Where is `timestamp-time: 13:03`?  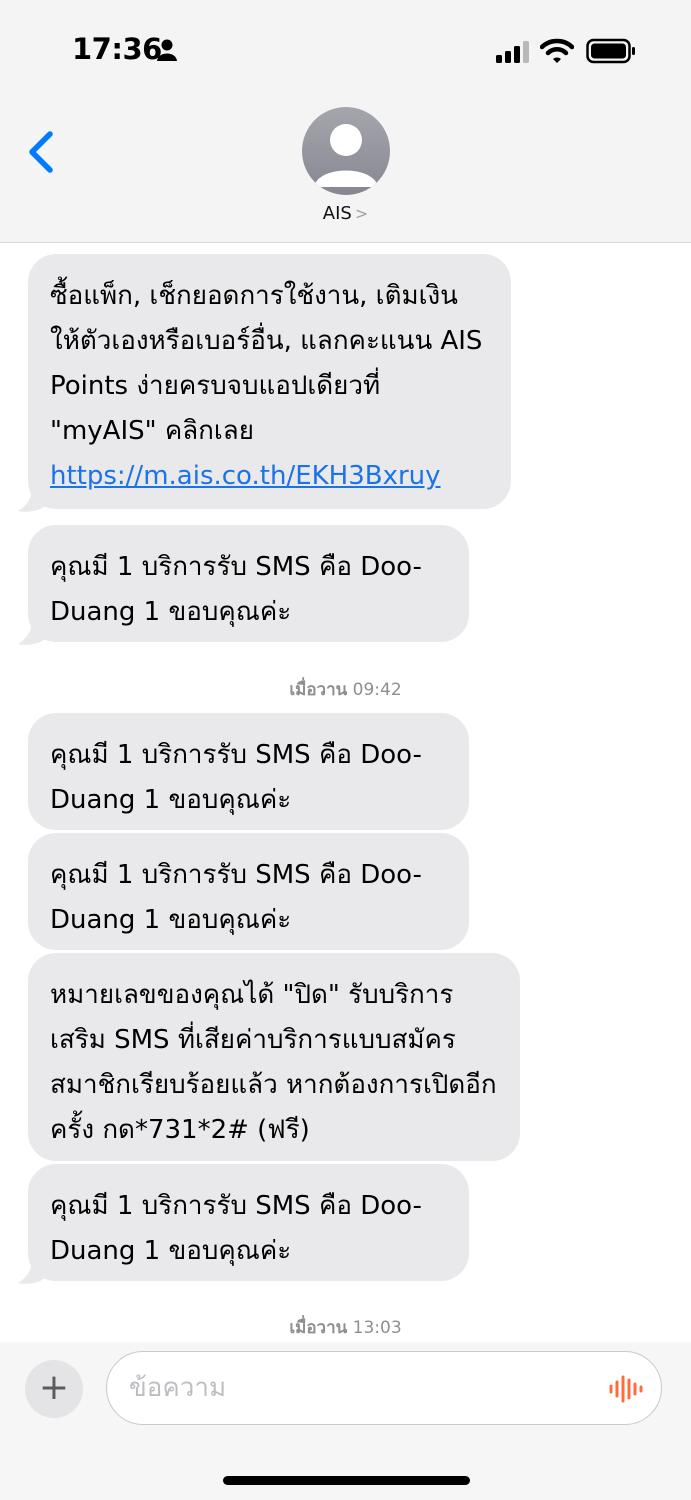
timestamp-time: 13:03 is located at coordinates (377, 1328).